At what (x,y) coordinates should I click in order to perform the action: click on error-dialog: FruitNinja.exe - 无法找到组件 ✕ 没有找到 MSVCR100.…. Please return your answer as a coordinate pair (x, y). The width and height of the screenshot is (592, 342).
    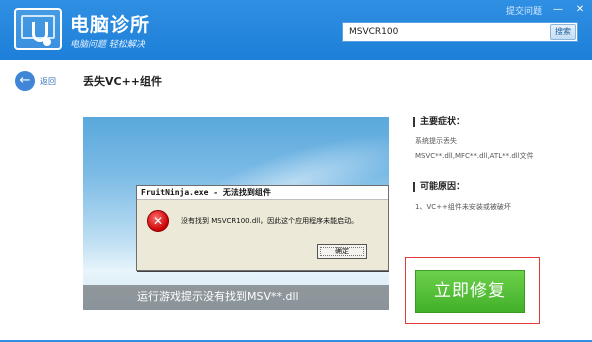
    Looking at the image, I should click on (262, 228).